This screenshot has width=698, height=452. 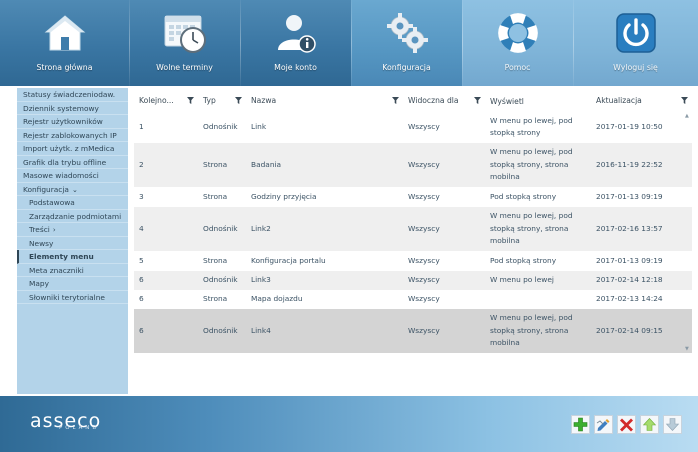 What do you see at coordinates (641, 331) in the screenshot?
I see `cell-updated: 2017-02-14 09:15` at bounding box center [641, 331].